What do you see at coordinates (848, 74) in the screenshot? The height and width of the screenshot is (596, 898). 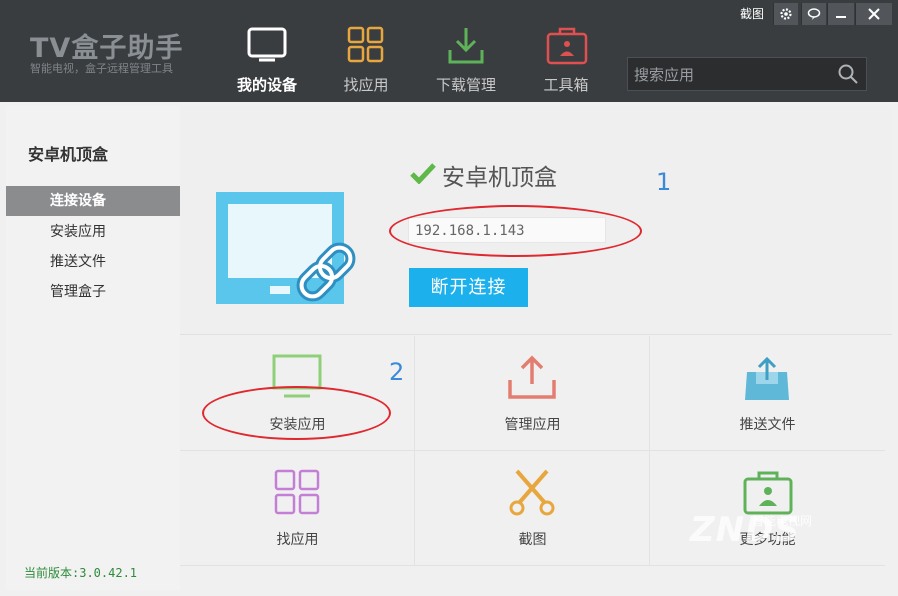 I see `search-icon` at bounding box center [848, 74].